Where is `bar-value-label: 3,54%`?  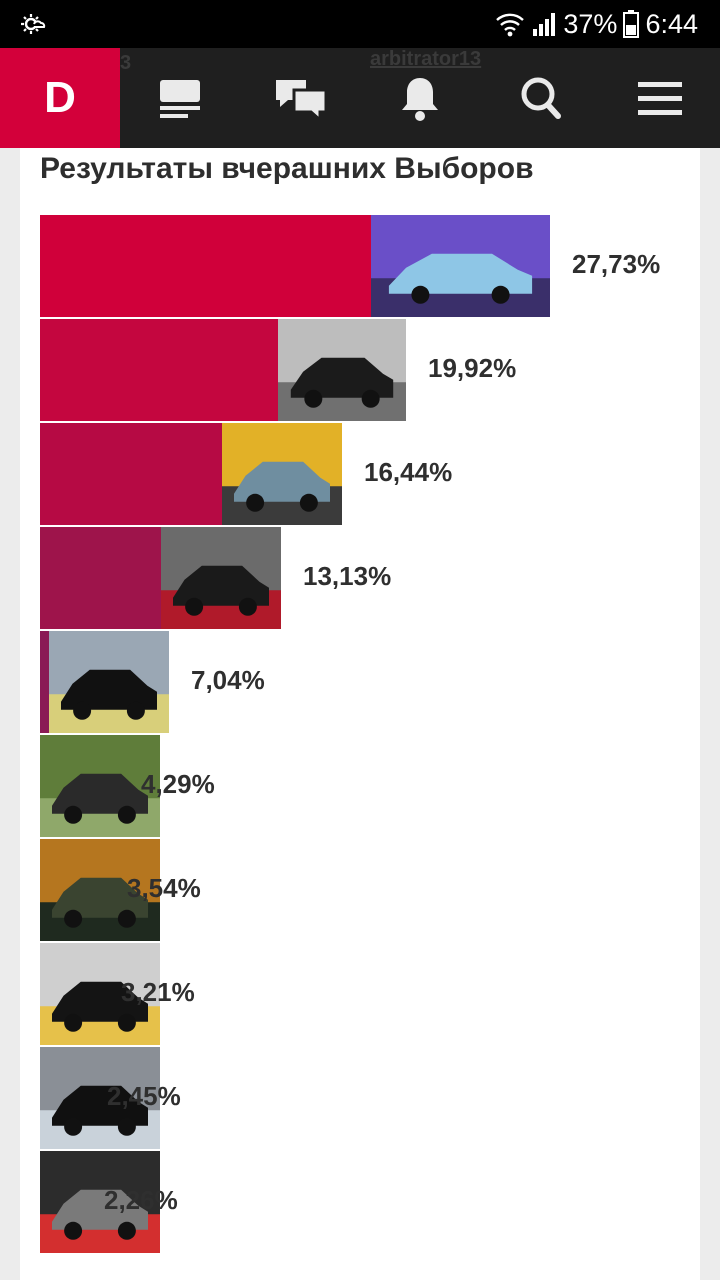 bar-value-label: 3,54% is located at coordinates (164, 888).